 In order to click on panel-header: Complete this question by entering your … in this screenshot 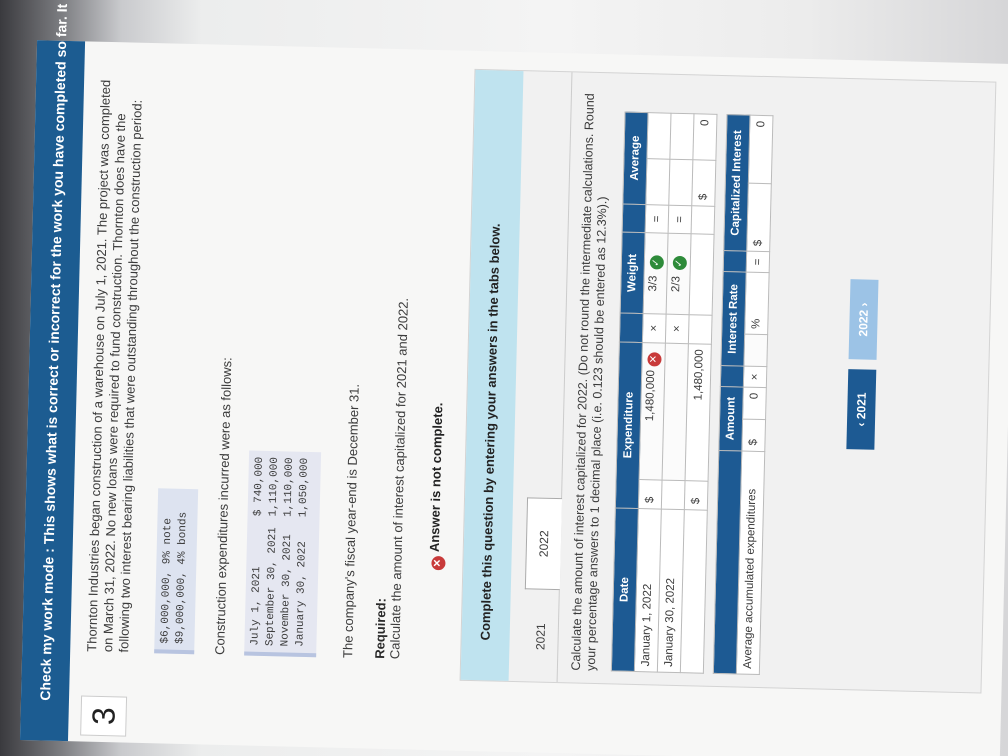, I will do `click(492, 375)`.